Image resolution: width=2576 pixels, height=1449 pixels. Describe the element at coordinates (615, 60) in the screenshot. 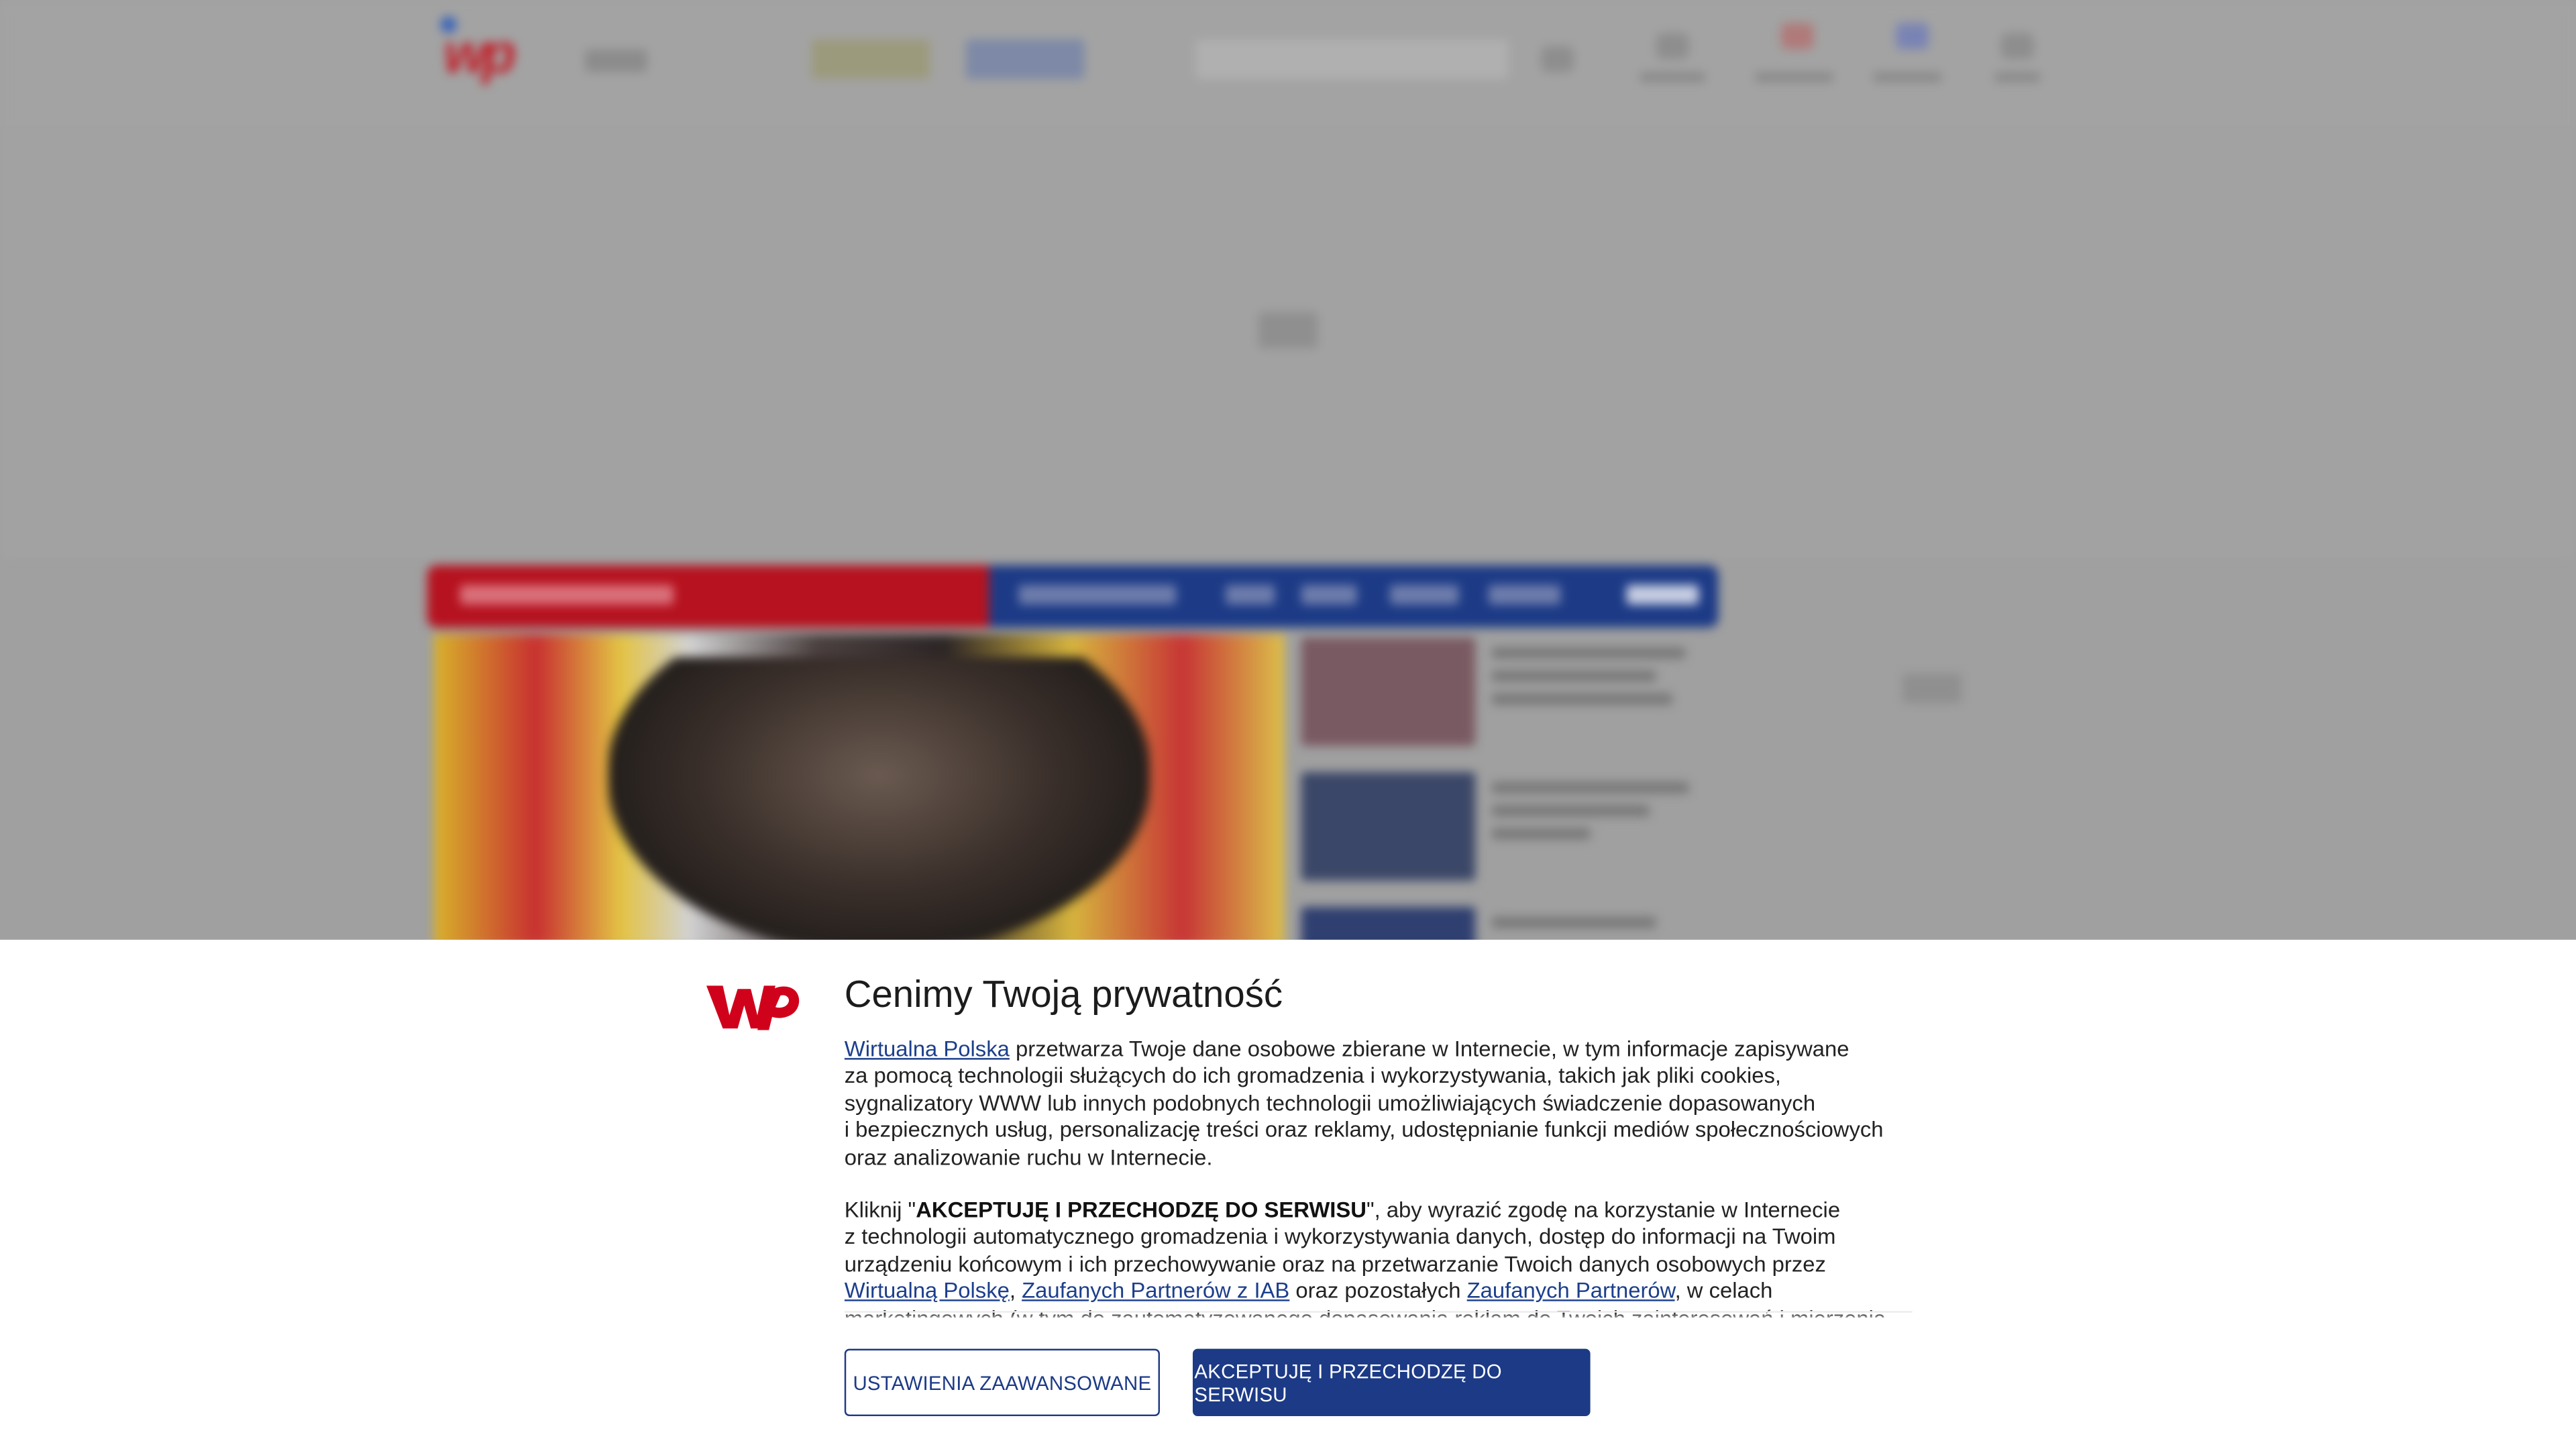

I see `header-weather-blob` at that location.